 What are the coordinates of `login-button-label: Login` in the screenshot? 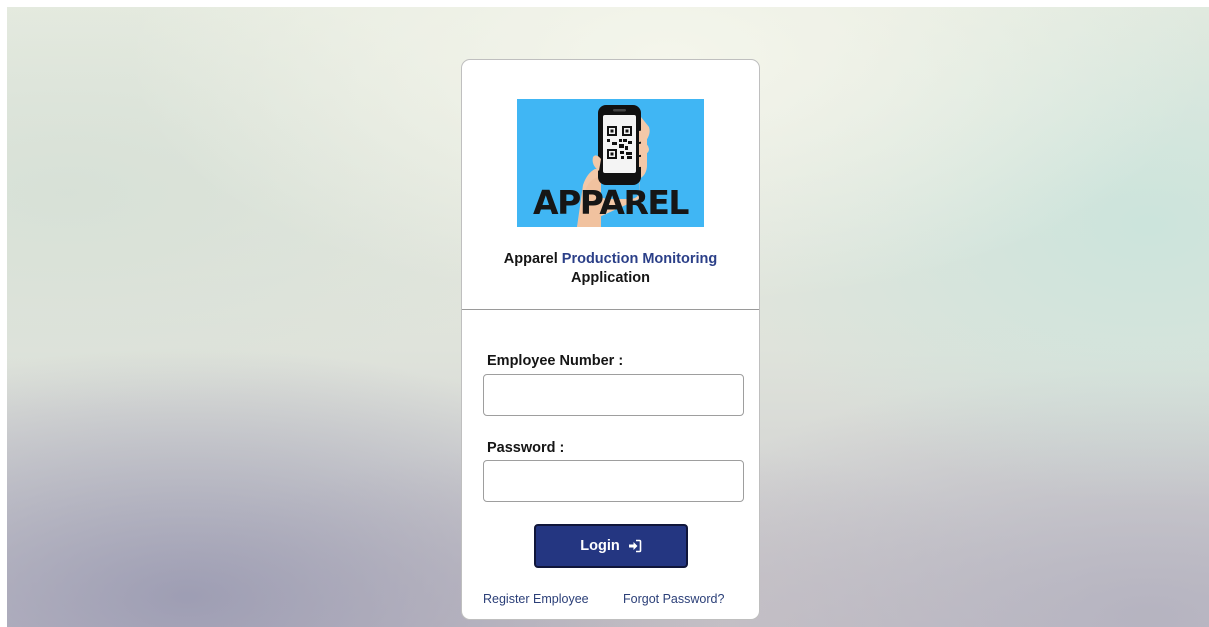 It's located at (600, 546).